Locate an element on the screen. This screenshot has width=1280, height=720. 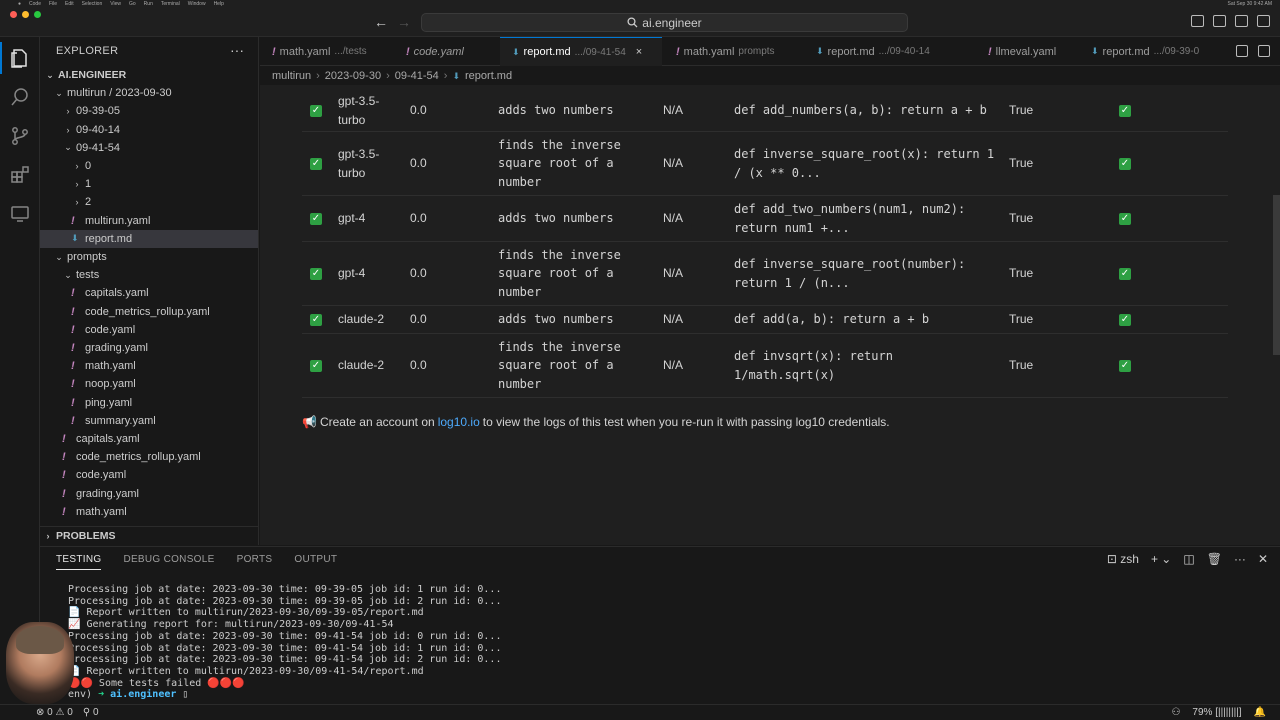
menu-terminal: Terminal is located at coordinates (170, 4).